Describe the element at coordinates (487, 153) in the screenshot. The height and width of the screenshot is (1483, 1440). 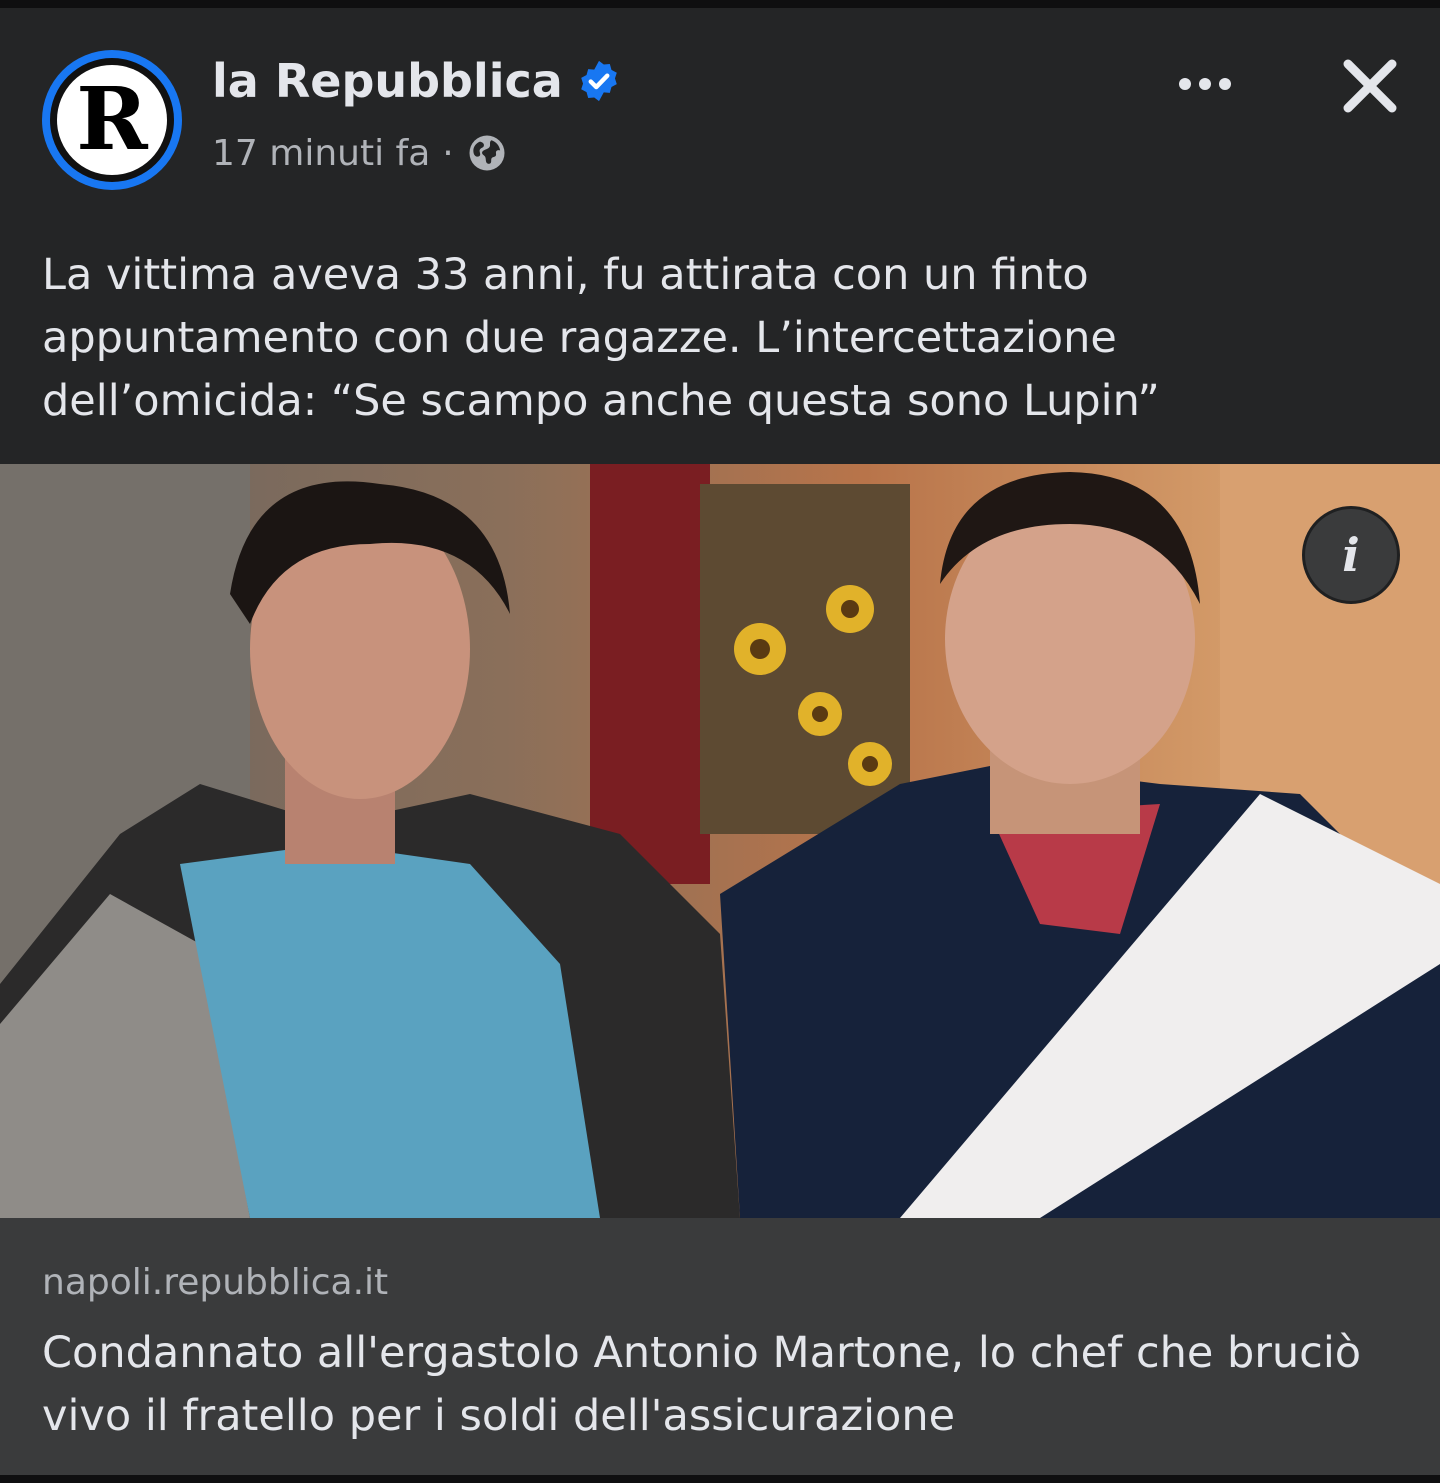
I see `globe-icon` at that location.